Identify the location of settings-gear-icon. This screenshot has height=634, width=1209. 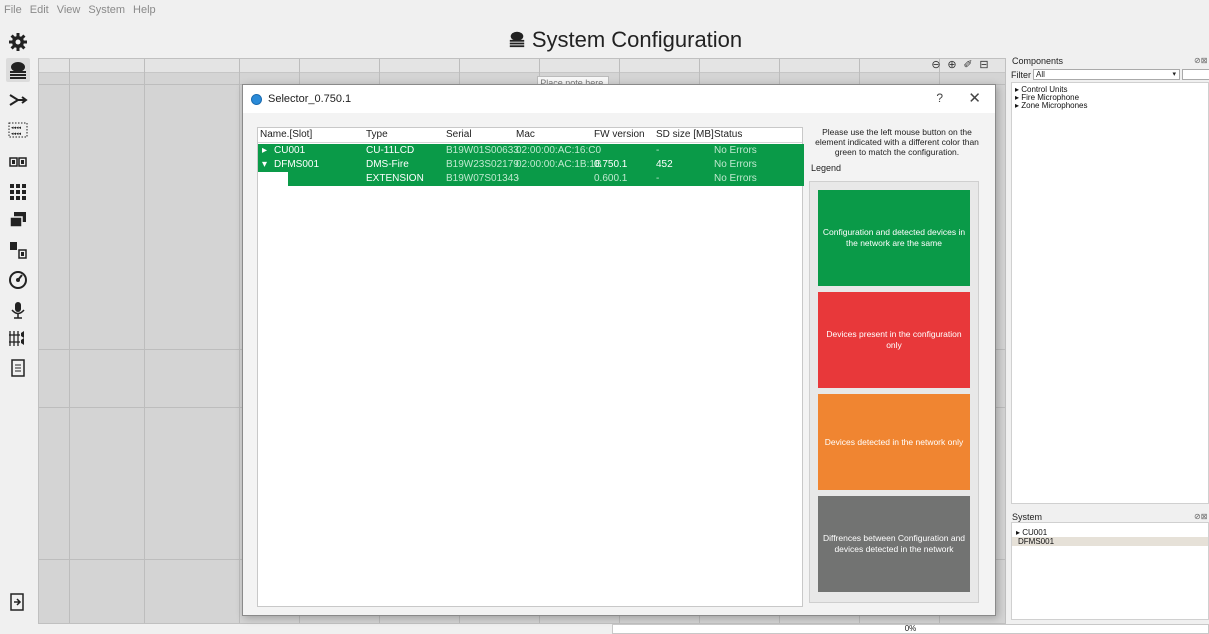
(18, 42).